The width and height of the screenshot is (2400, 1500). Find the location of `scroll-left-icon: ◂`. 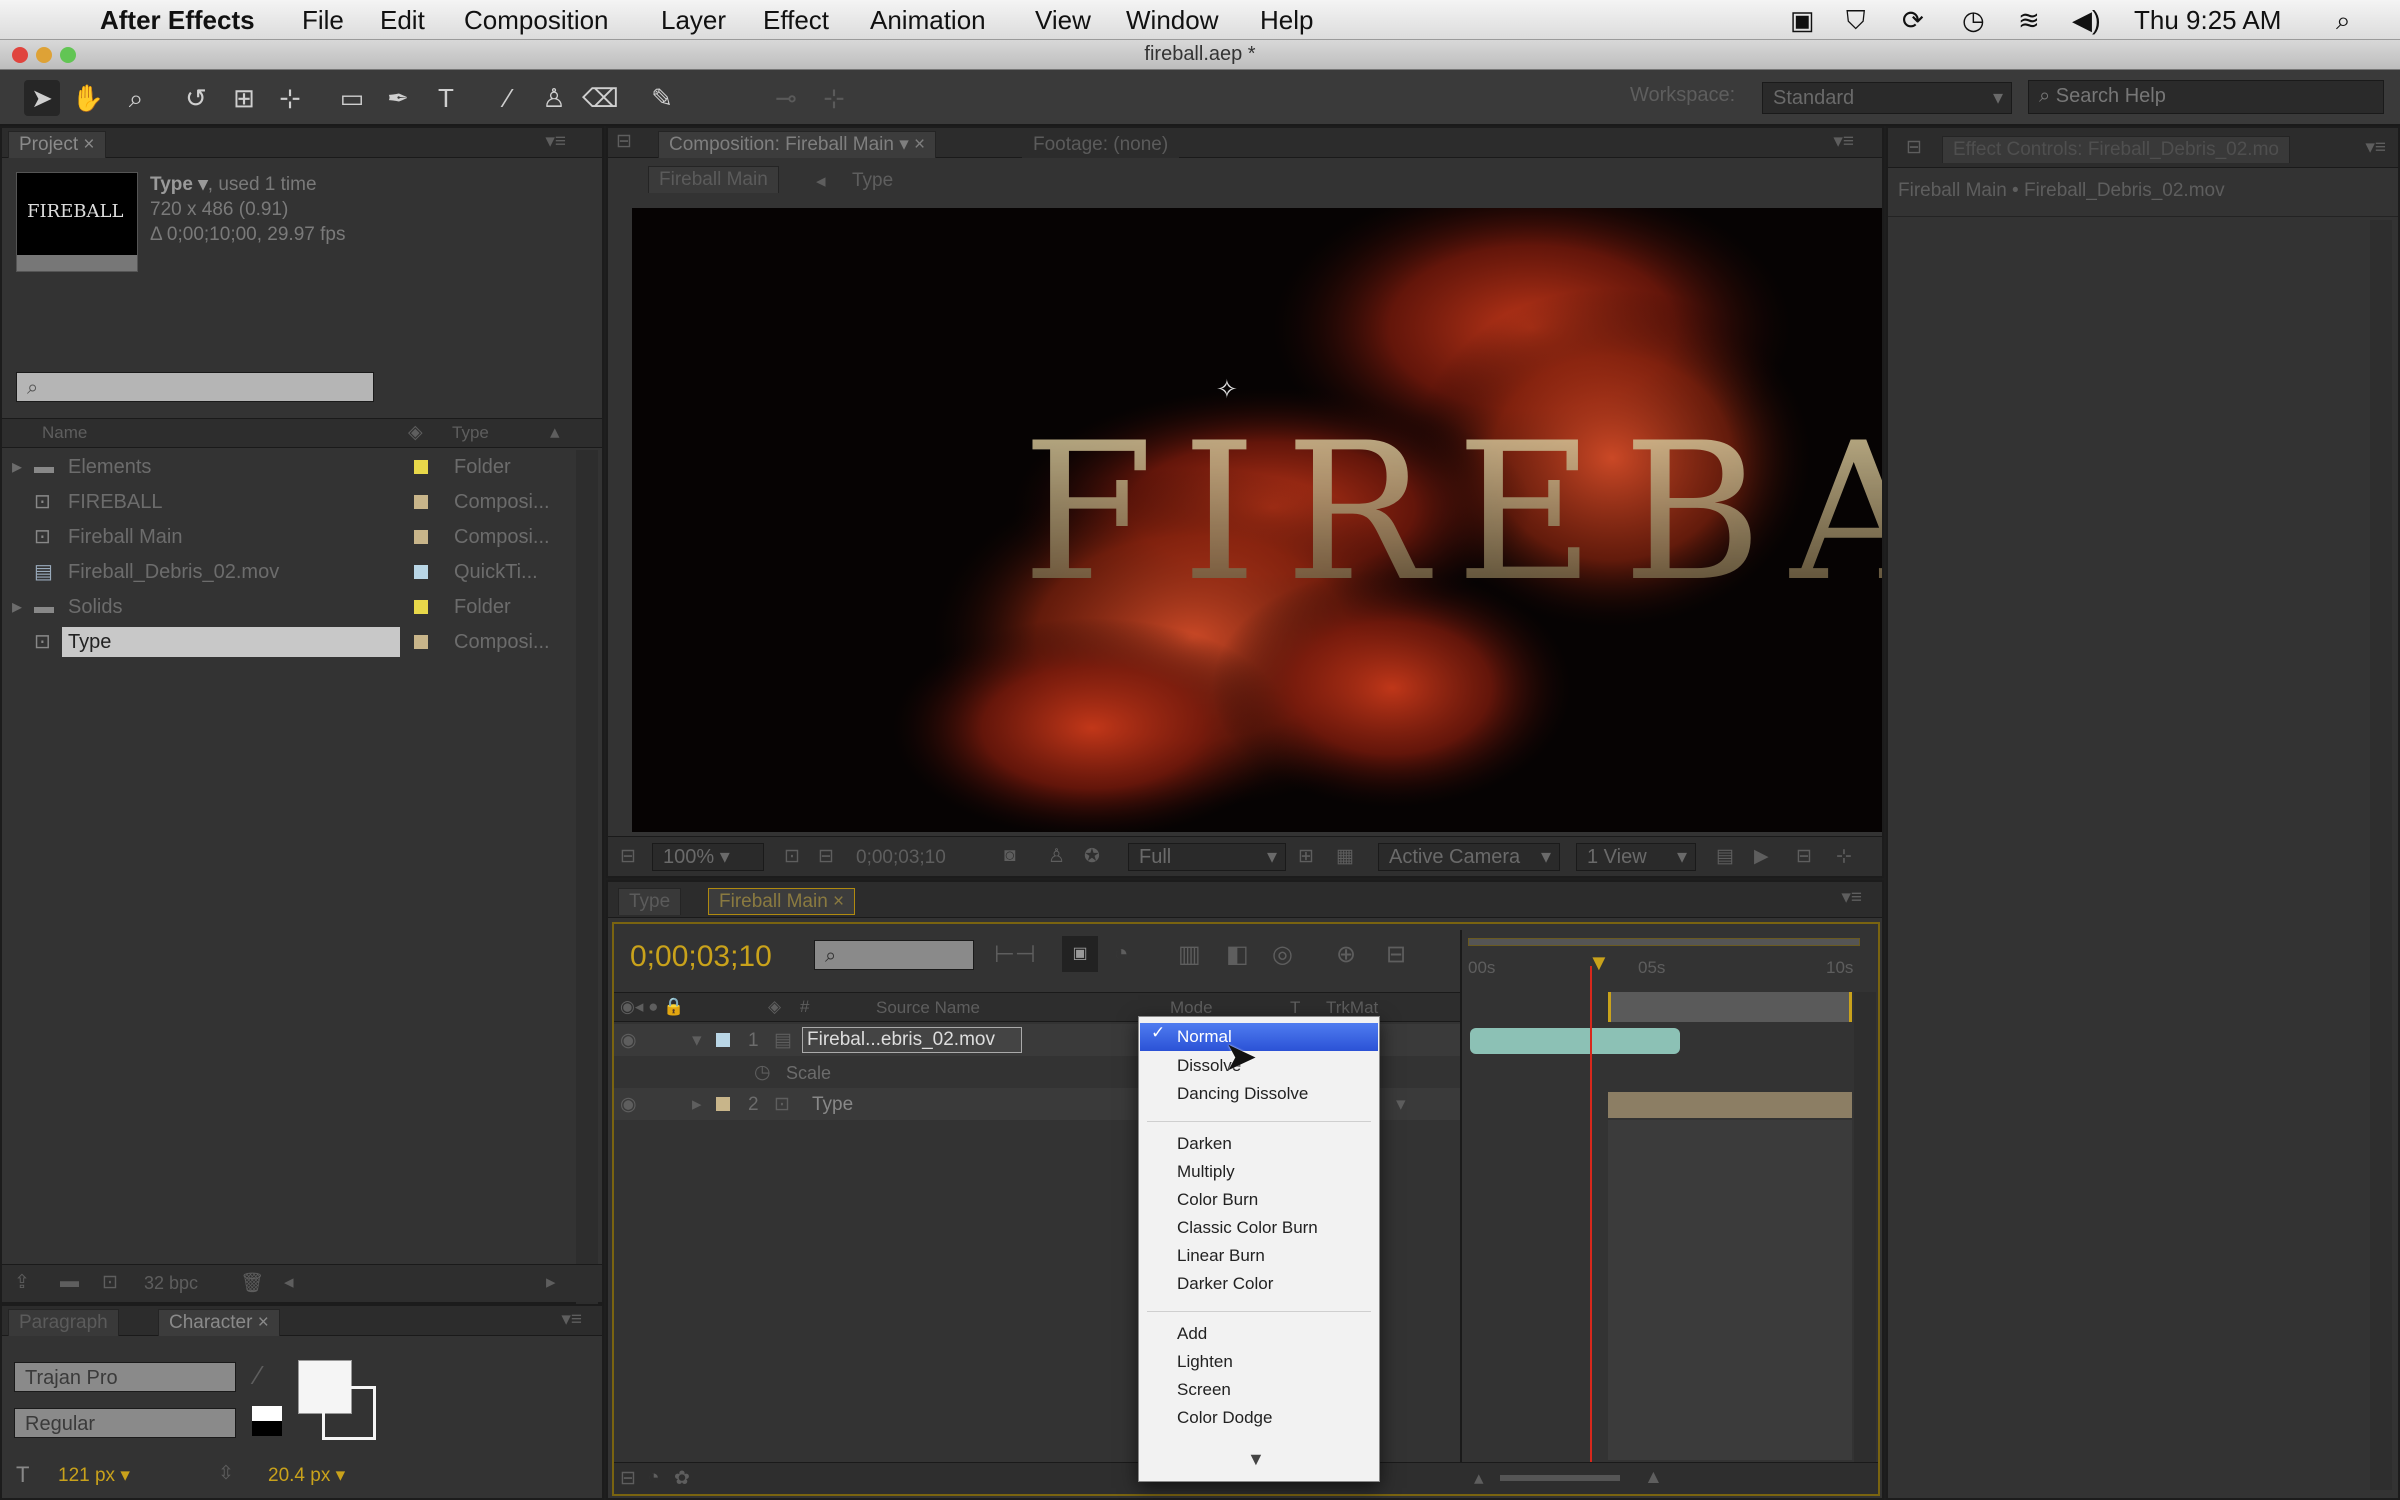

scroll-left-icon: ◂ is located at coordinates (289, 1282).